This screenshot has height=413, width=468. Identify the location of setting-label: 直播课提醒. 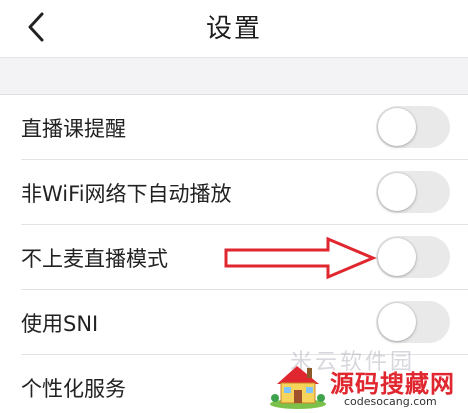
(73, 129).